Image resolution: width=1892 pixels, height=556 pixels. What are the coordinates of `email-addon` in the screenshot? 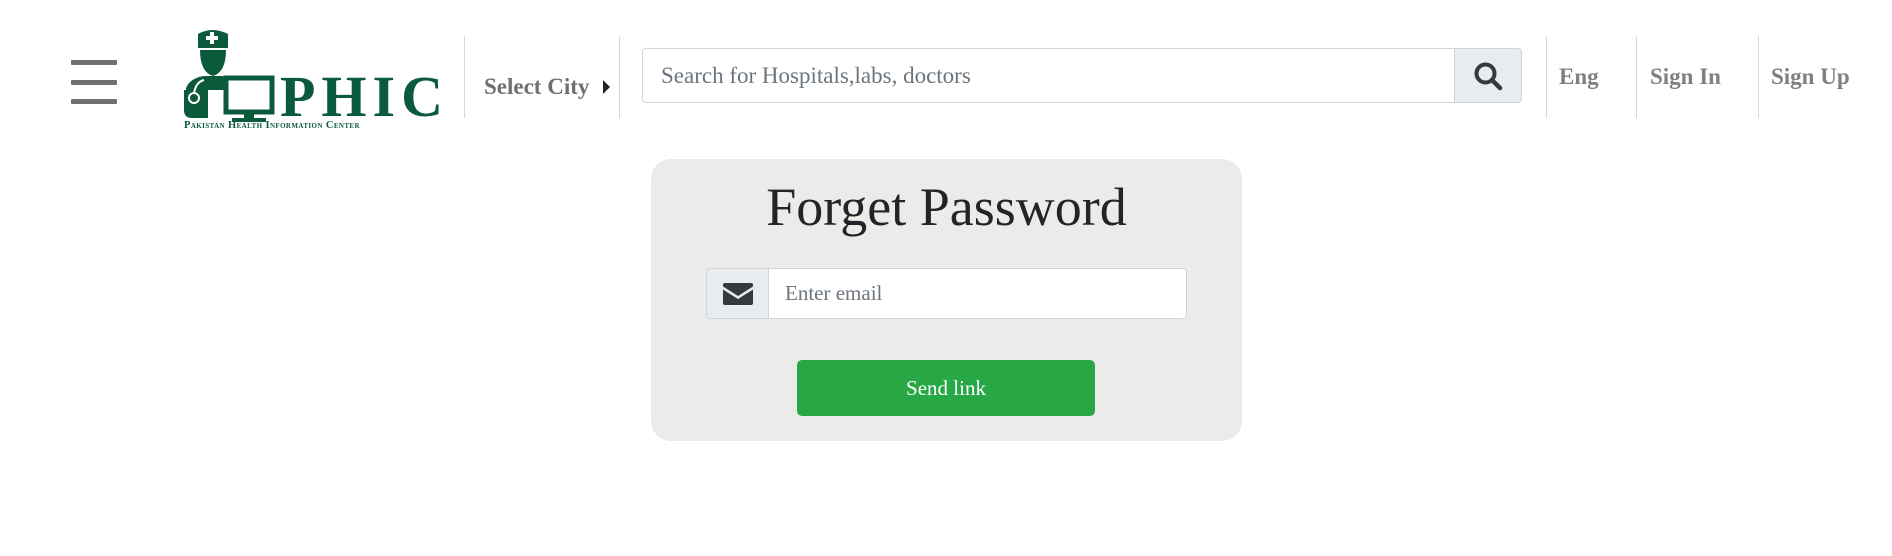 It's located at (737, 293).